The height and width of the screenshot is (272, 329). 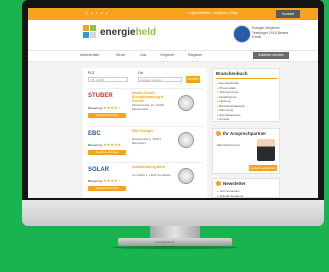 What do you see at coordinates (175, 247) in the screenshot?
I see `monitor-shadow` at bounding box center [175, 247].